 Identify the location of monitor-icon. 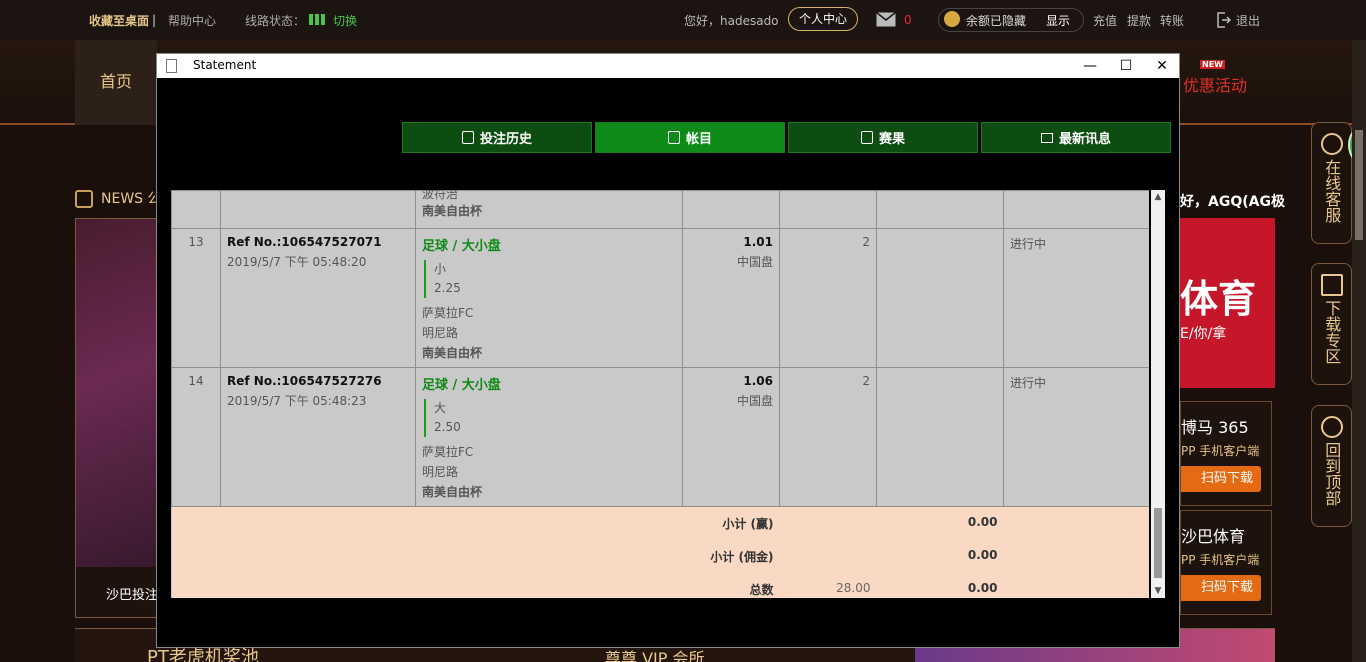
(1331, 285).